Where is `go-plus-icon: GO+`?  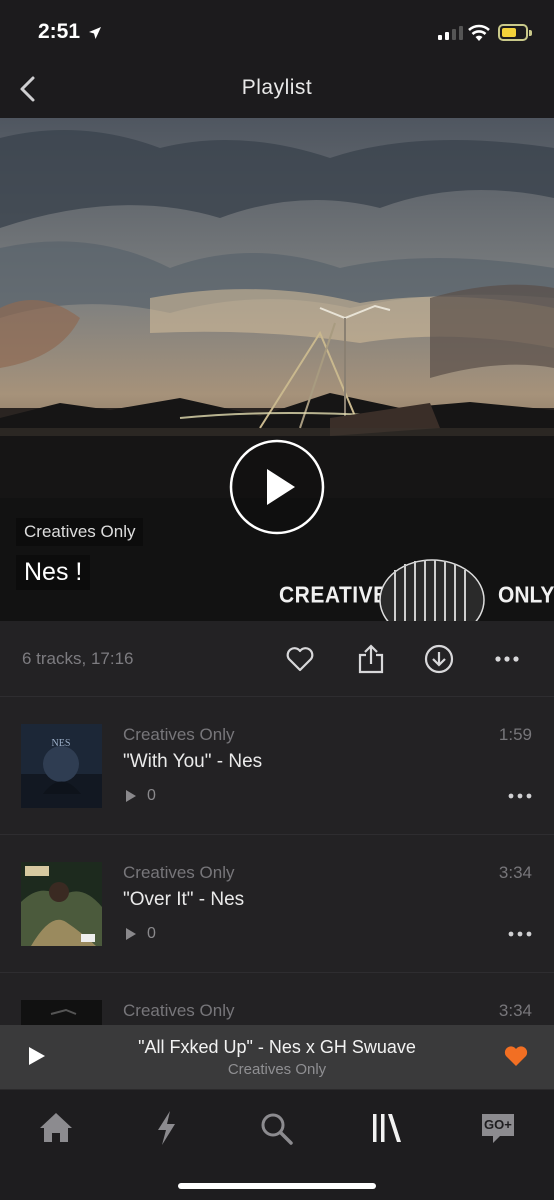
go-plus-icon: GO+ is located at coordinates (498, 1128).